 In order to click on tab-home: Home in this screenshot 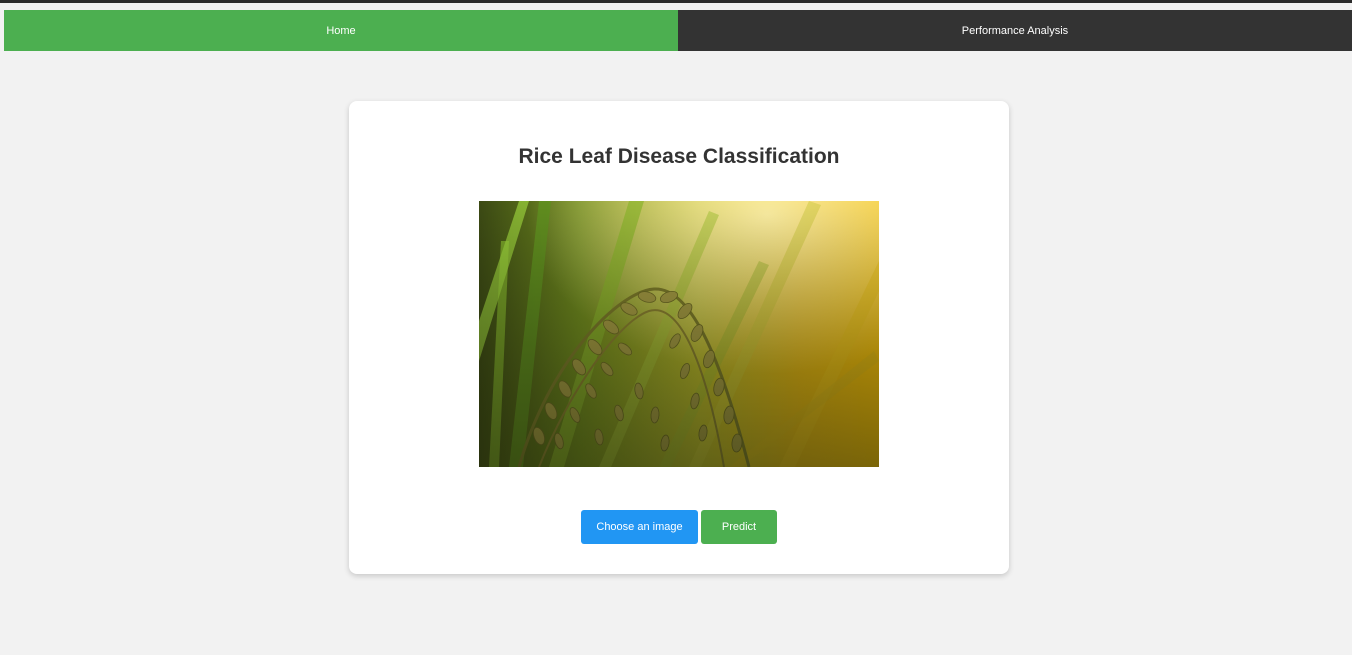, I will do `click(341, 30)`.